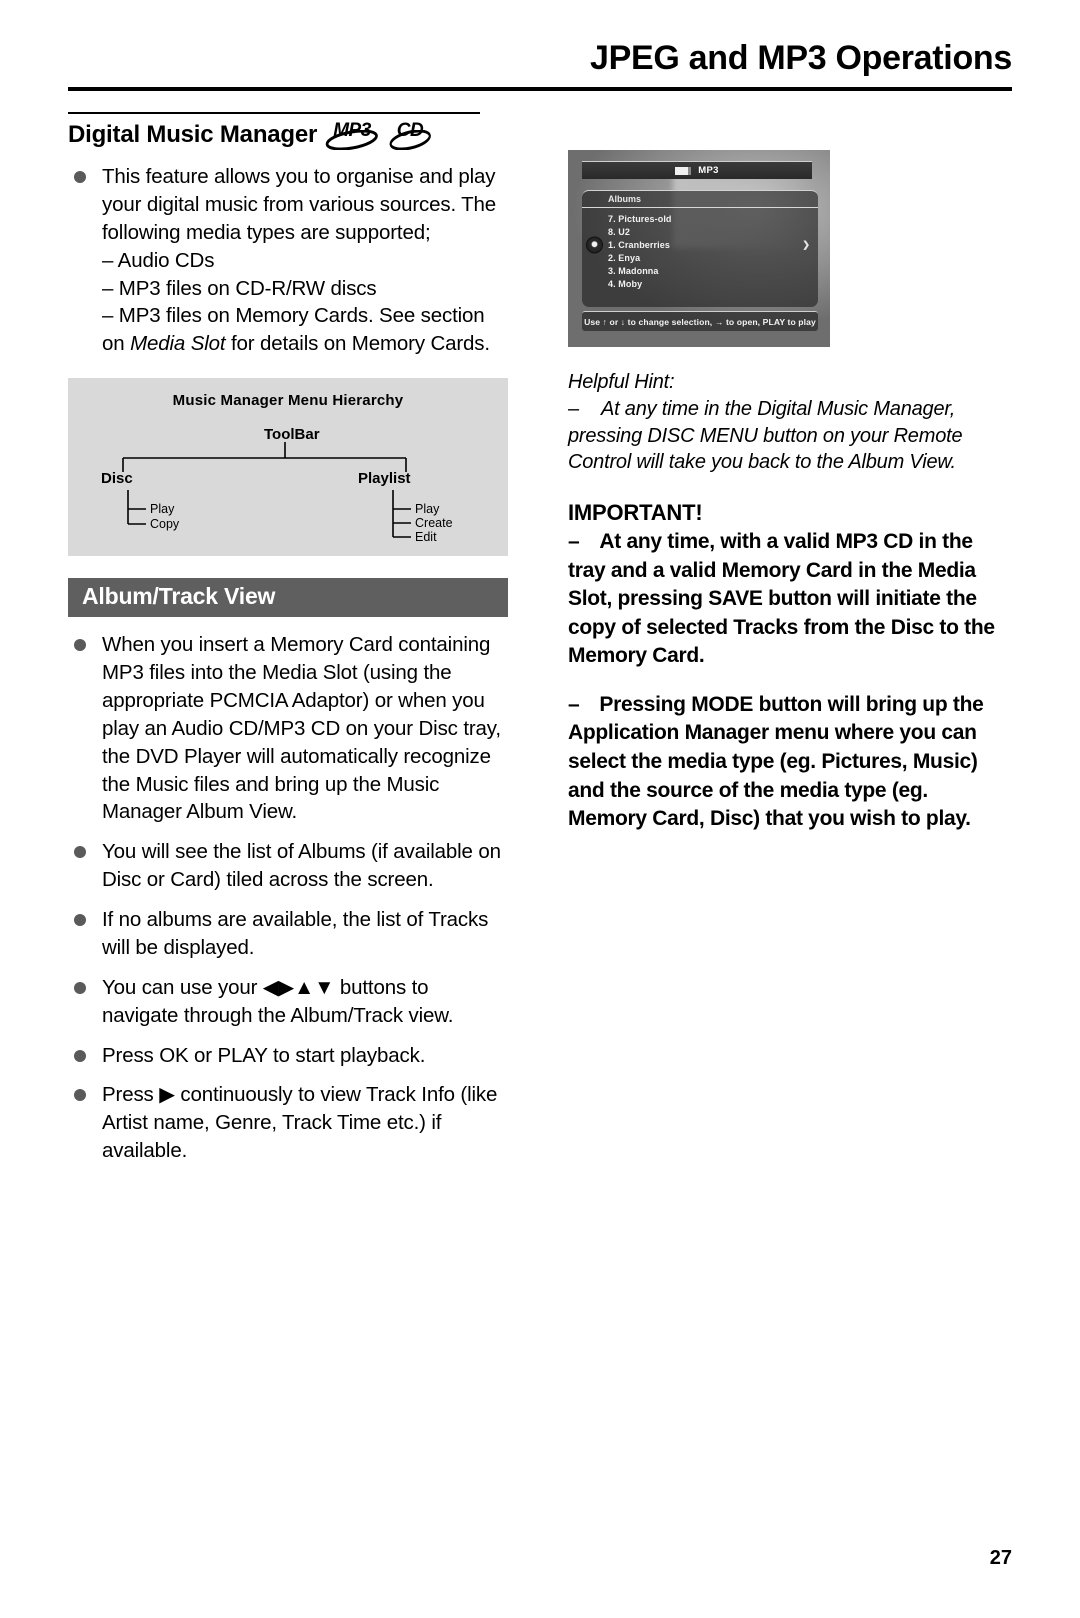  I want to click on media-slot-suffix: for details on Memory Cards., so click(357, 344).